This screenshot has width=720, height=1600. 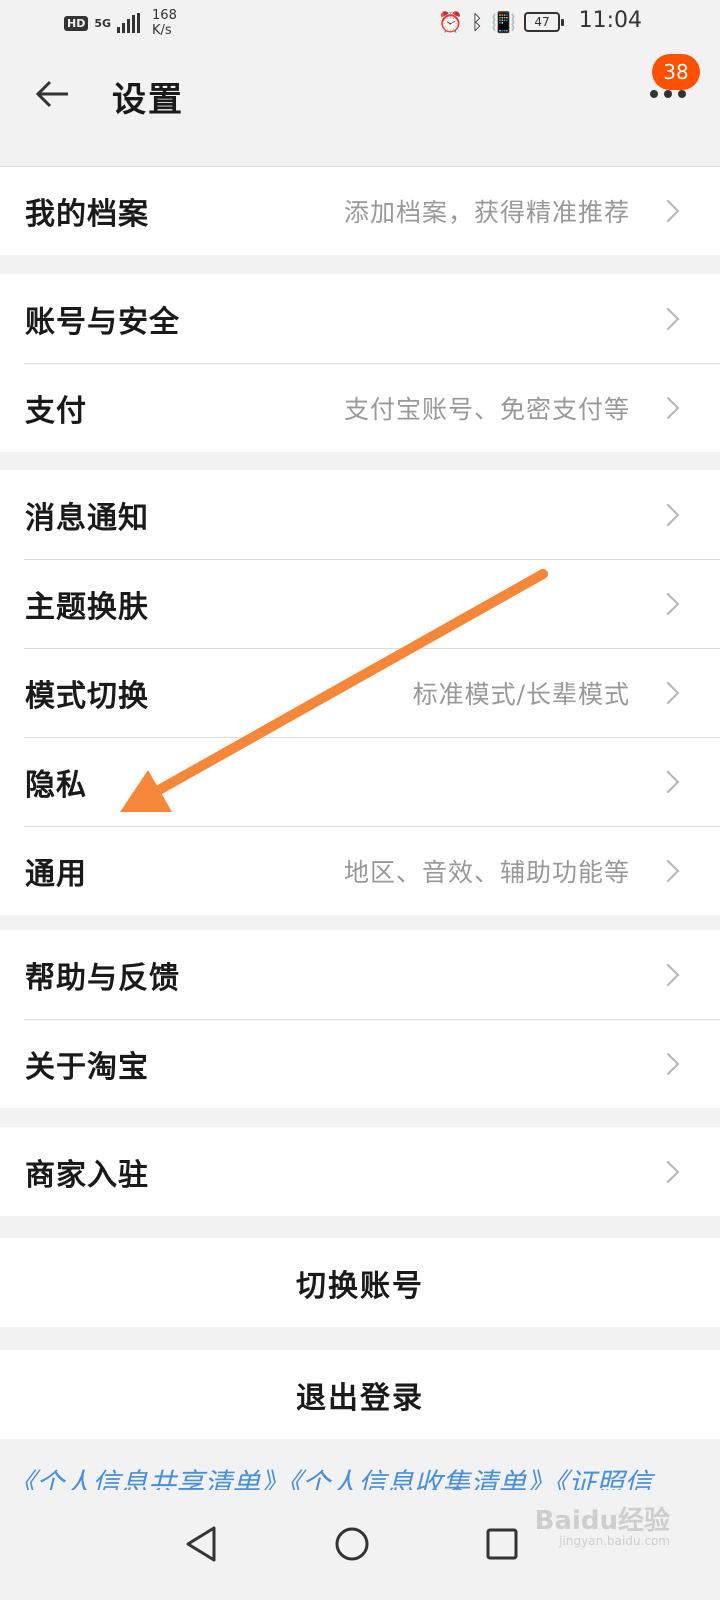 I want to click on row-label: 我的档案, so click(x=87, y=214).